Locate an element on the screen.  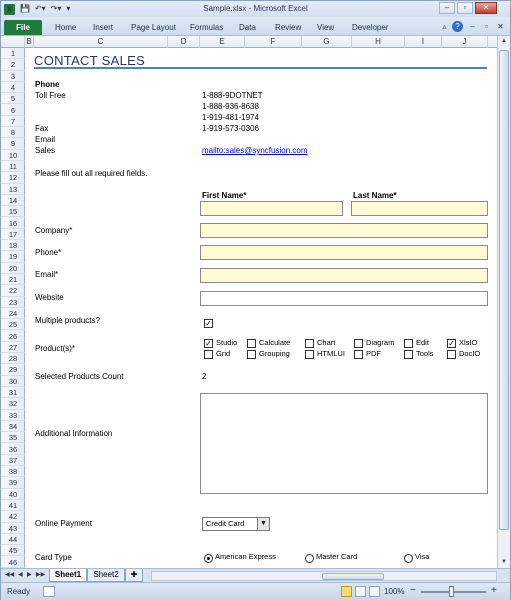
row-header: 15 is located at coordinates (13, 212).